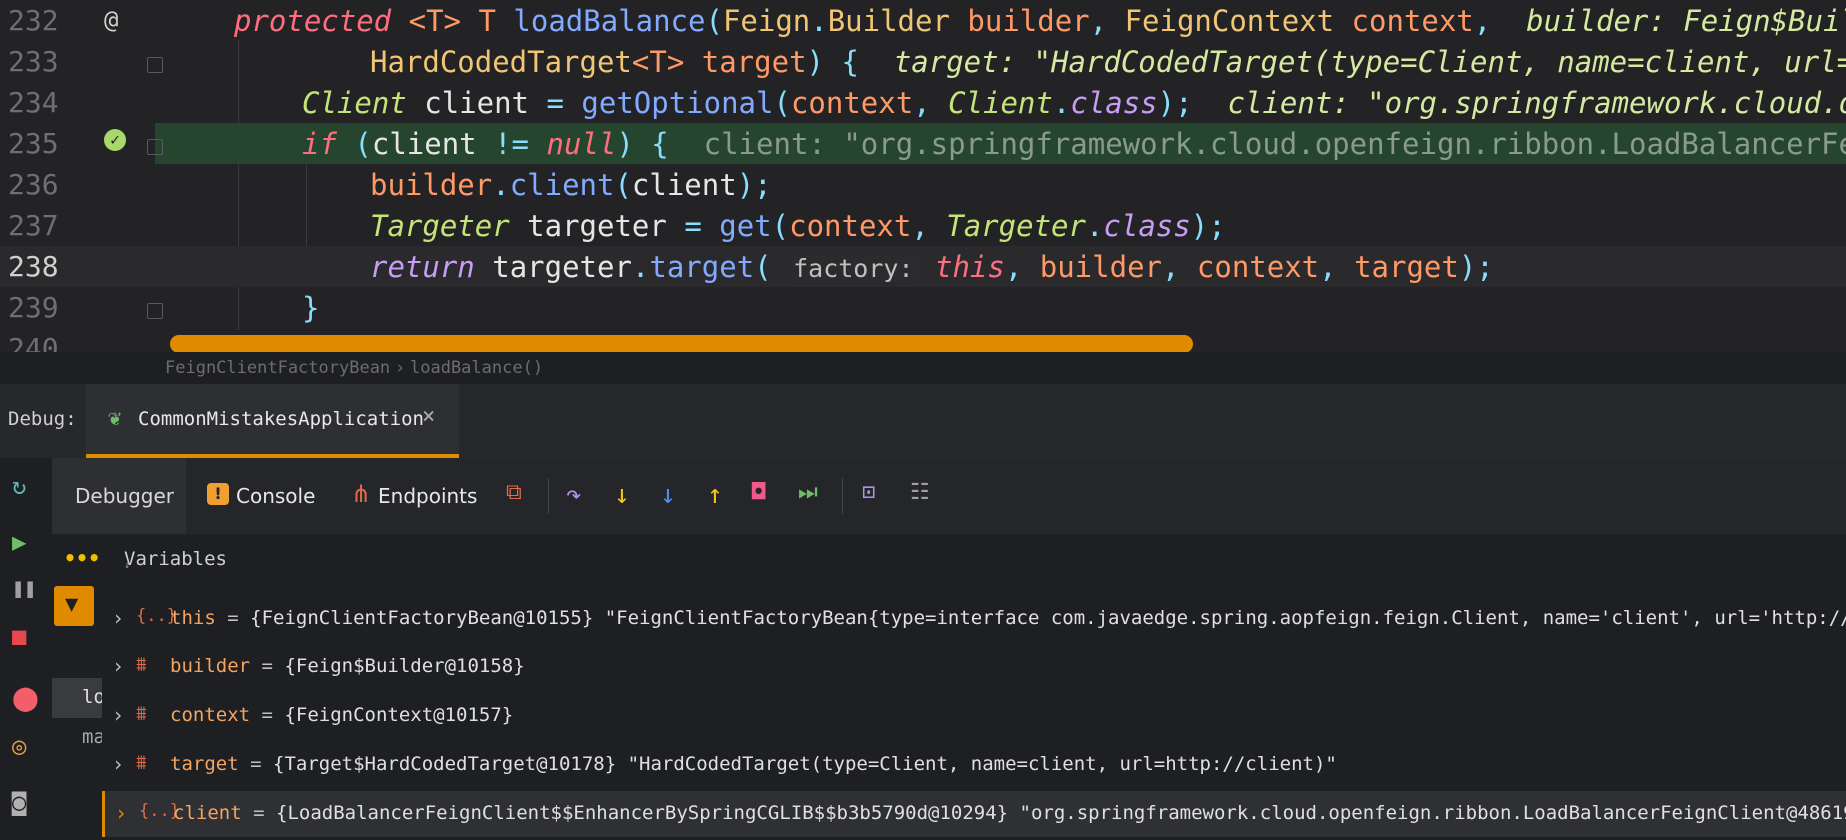 The width and height of the screenshot is (1846, 840). Describe the element at coordinates (25, 698) in the screenshot. I see `view-breakpoints-icon: ⬤` at that location.